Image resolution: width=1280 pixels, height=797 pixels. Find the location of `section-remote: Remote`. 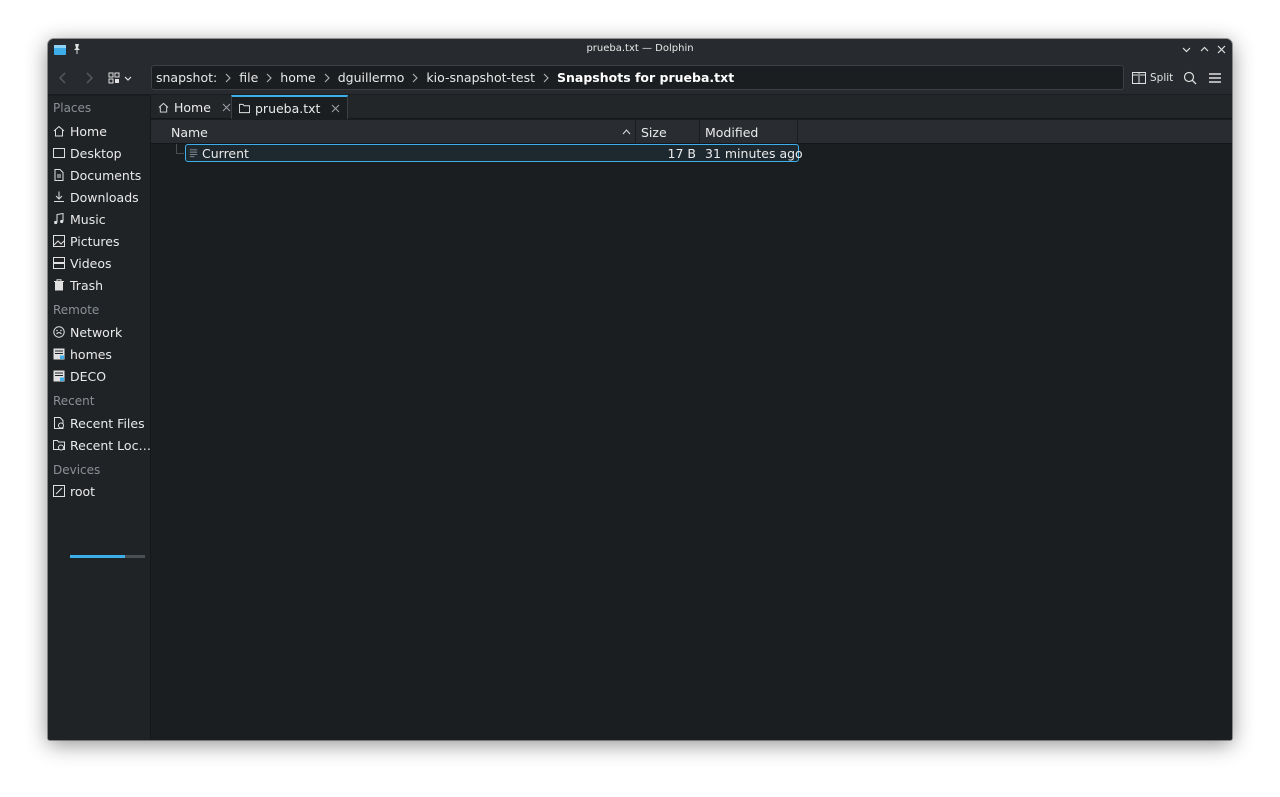

section-remote: Remote is located at coordinates (76, 310).